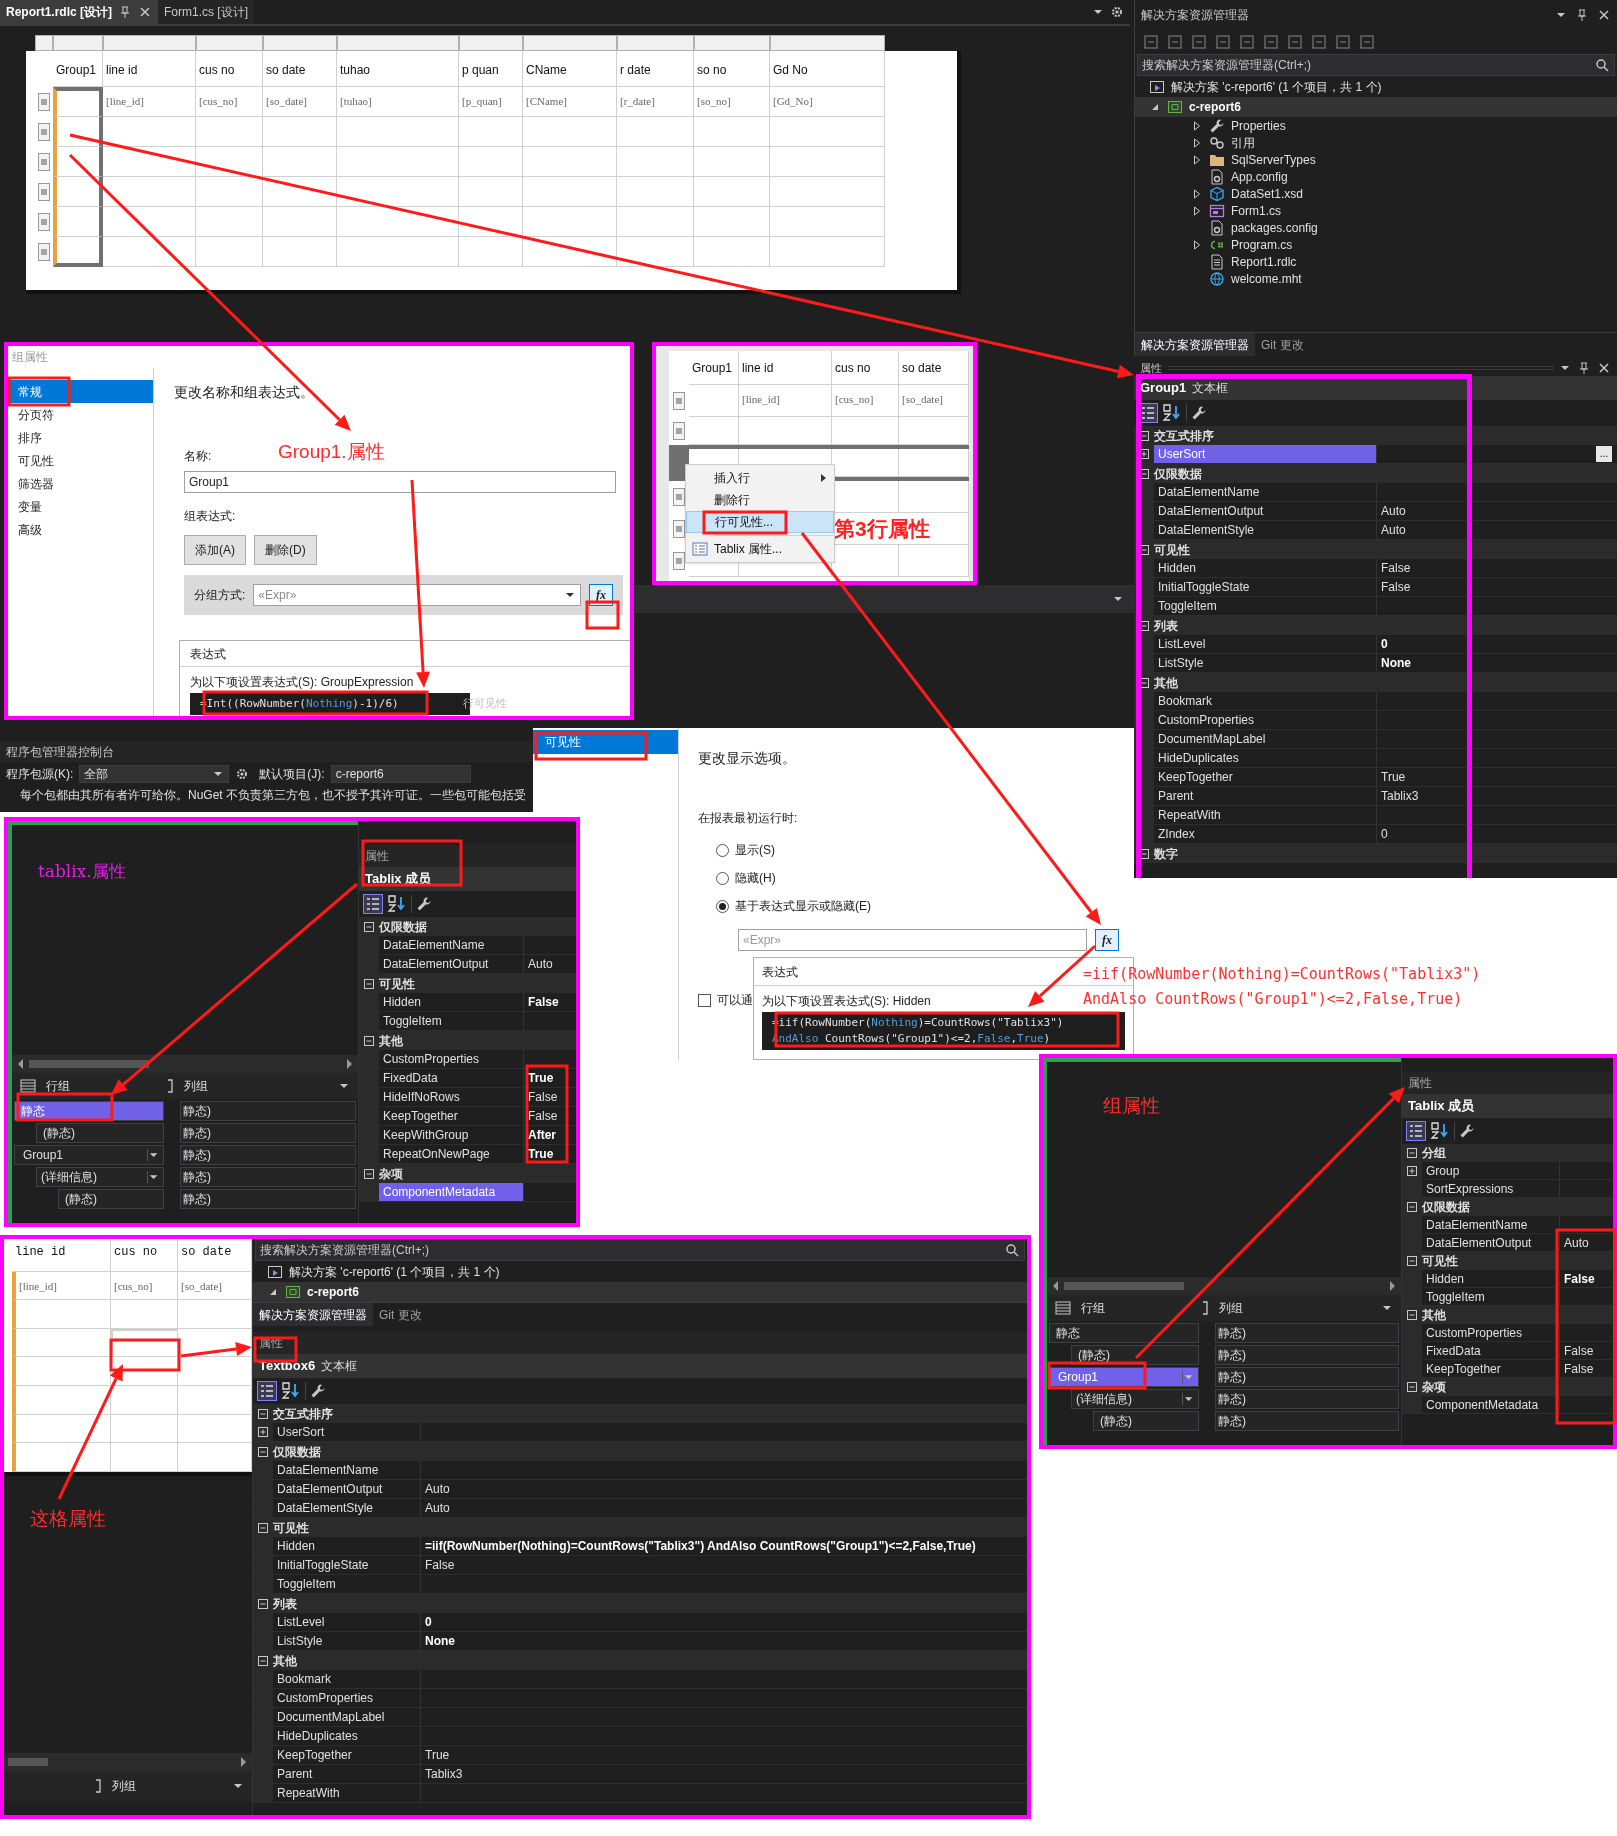 The width and height of the screenshot is (1617, 1836). What do you see at coordinates (40, 774) in the screenshot?
I see `field-label: 程序包源(K):` at bounding box center [40, 774].